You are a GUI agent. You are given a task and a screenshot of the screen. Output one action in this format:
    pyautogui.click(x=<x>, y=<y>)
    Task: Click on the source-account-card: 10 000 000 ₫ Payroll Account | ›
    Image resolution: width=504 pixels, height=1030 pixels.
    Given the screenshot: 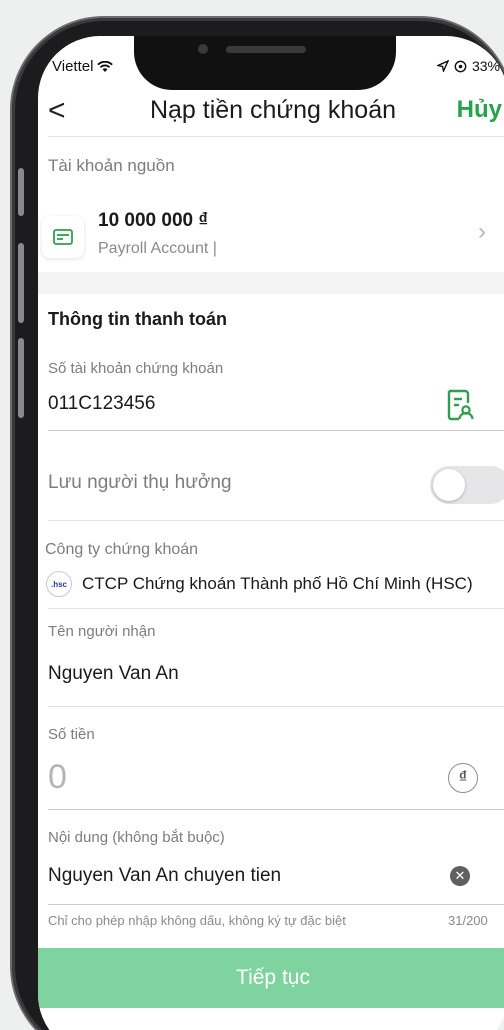 What is the action you would take?
    pyautogui.click(x=271, y=234)
    